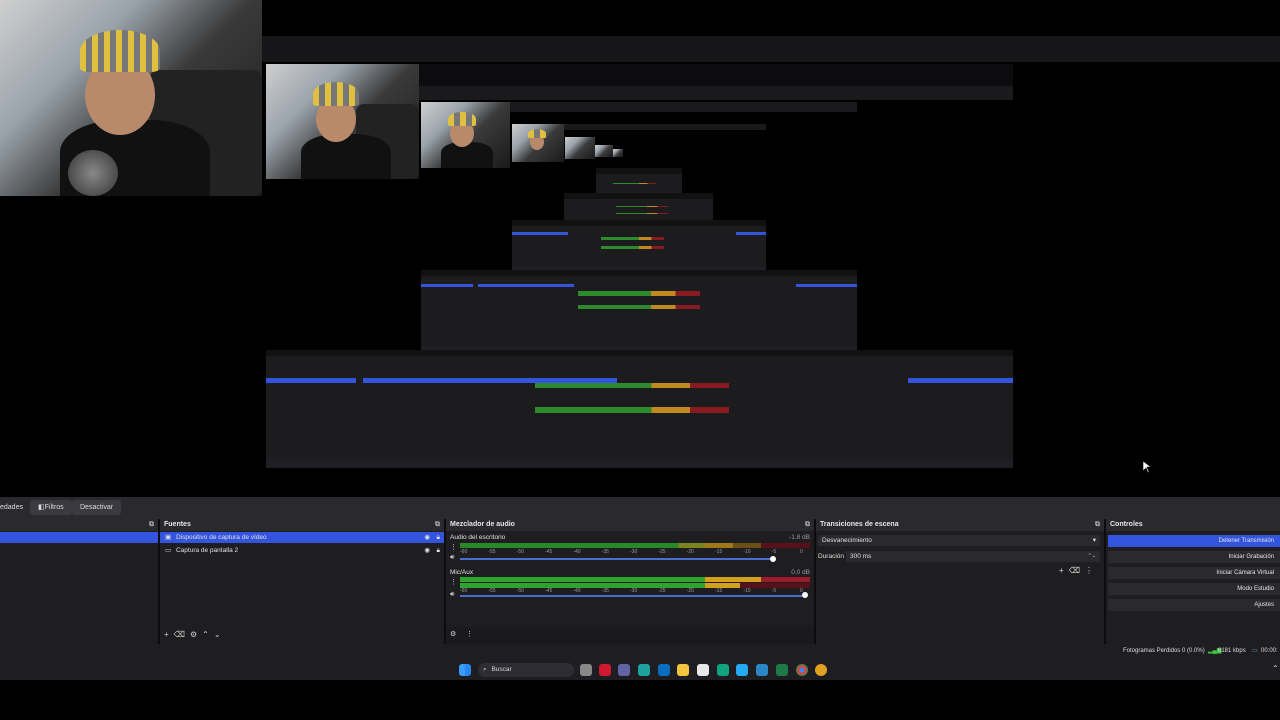  I want to click on audio-meter-level, so click(596, 545).